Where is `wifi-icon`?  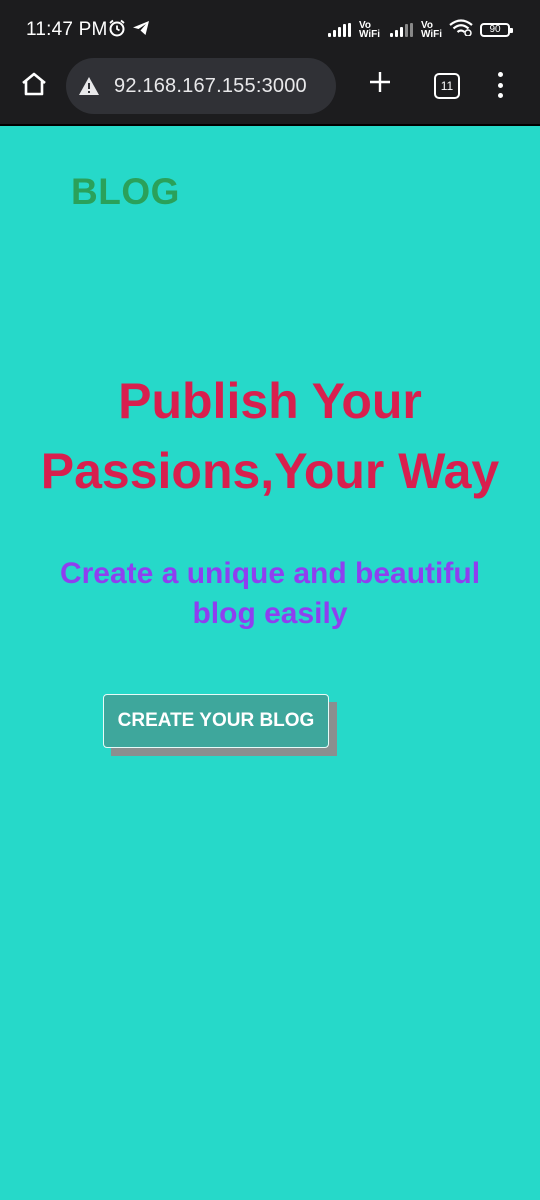 wifi-icon is located at coordinates (461, 29).